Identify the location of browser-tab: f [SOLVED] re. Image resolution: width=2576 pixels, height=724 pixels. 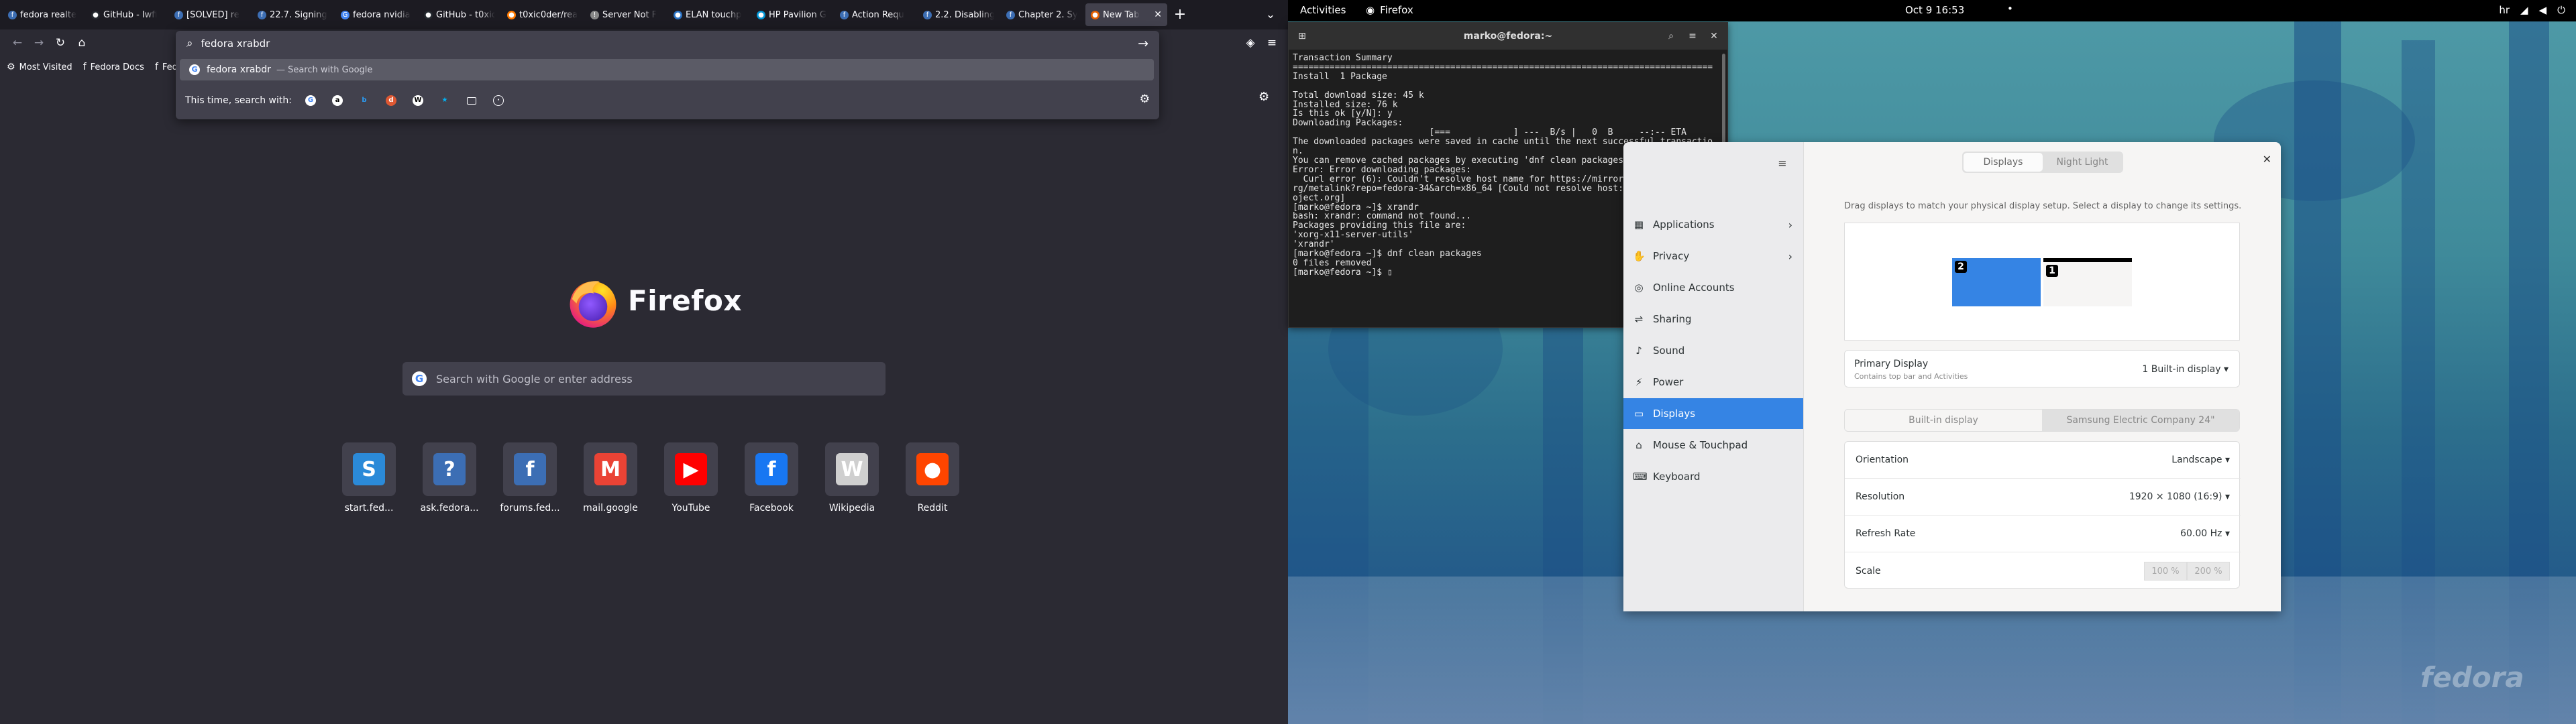
(210, 14).